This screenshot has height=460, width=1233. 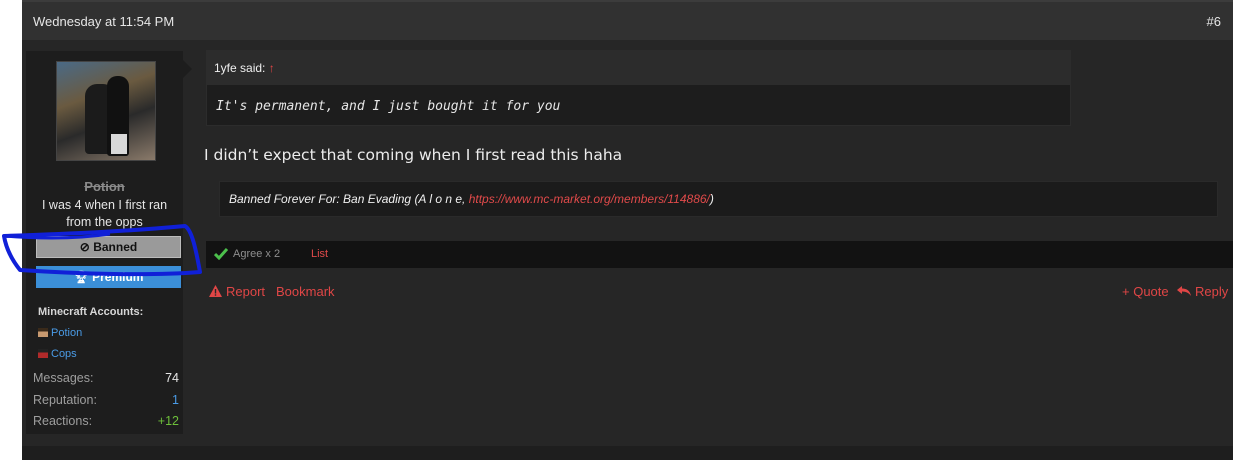 What do you see at coordinates (115, 247) in the screenshot?
I see `banned-label: Banned` at bounding box center [115, 247].